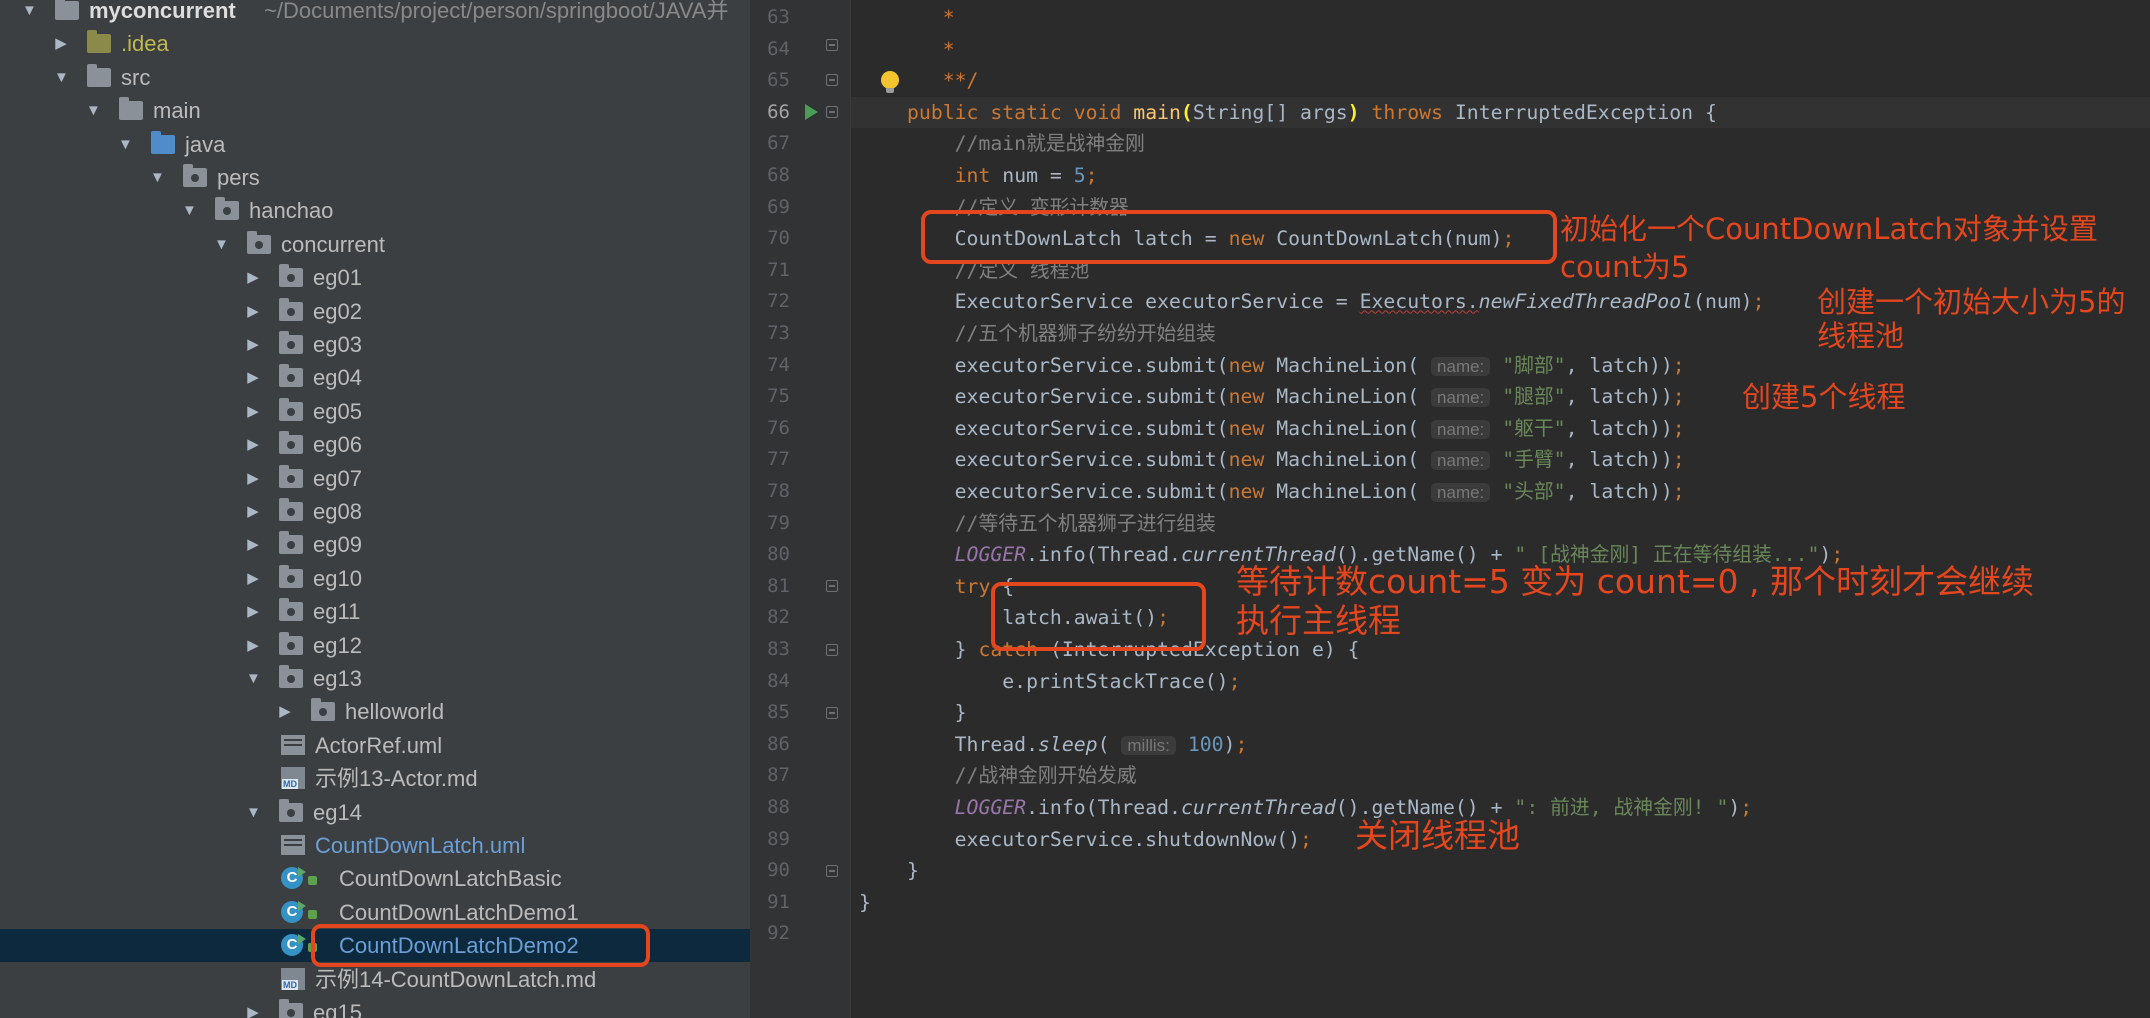  I want to click on tree-folder-item: ▼ hanchao, so click(375, 210).